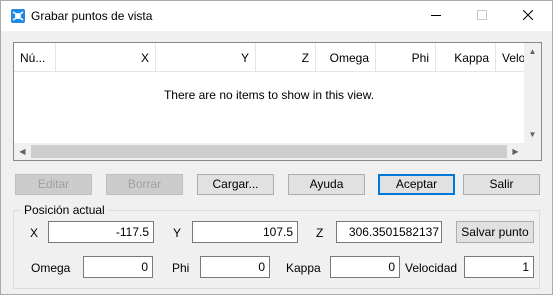 The image size is (553, 295). Describe the element at coordinates (53, 184) in the screenshot. I see `editar-button: Editar` at that location.